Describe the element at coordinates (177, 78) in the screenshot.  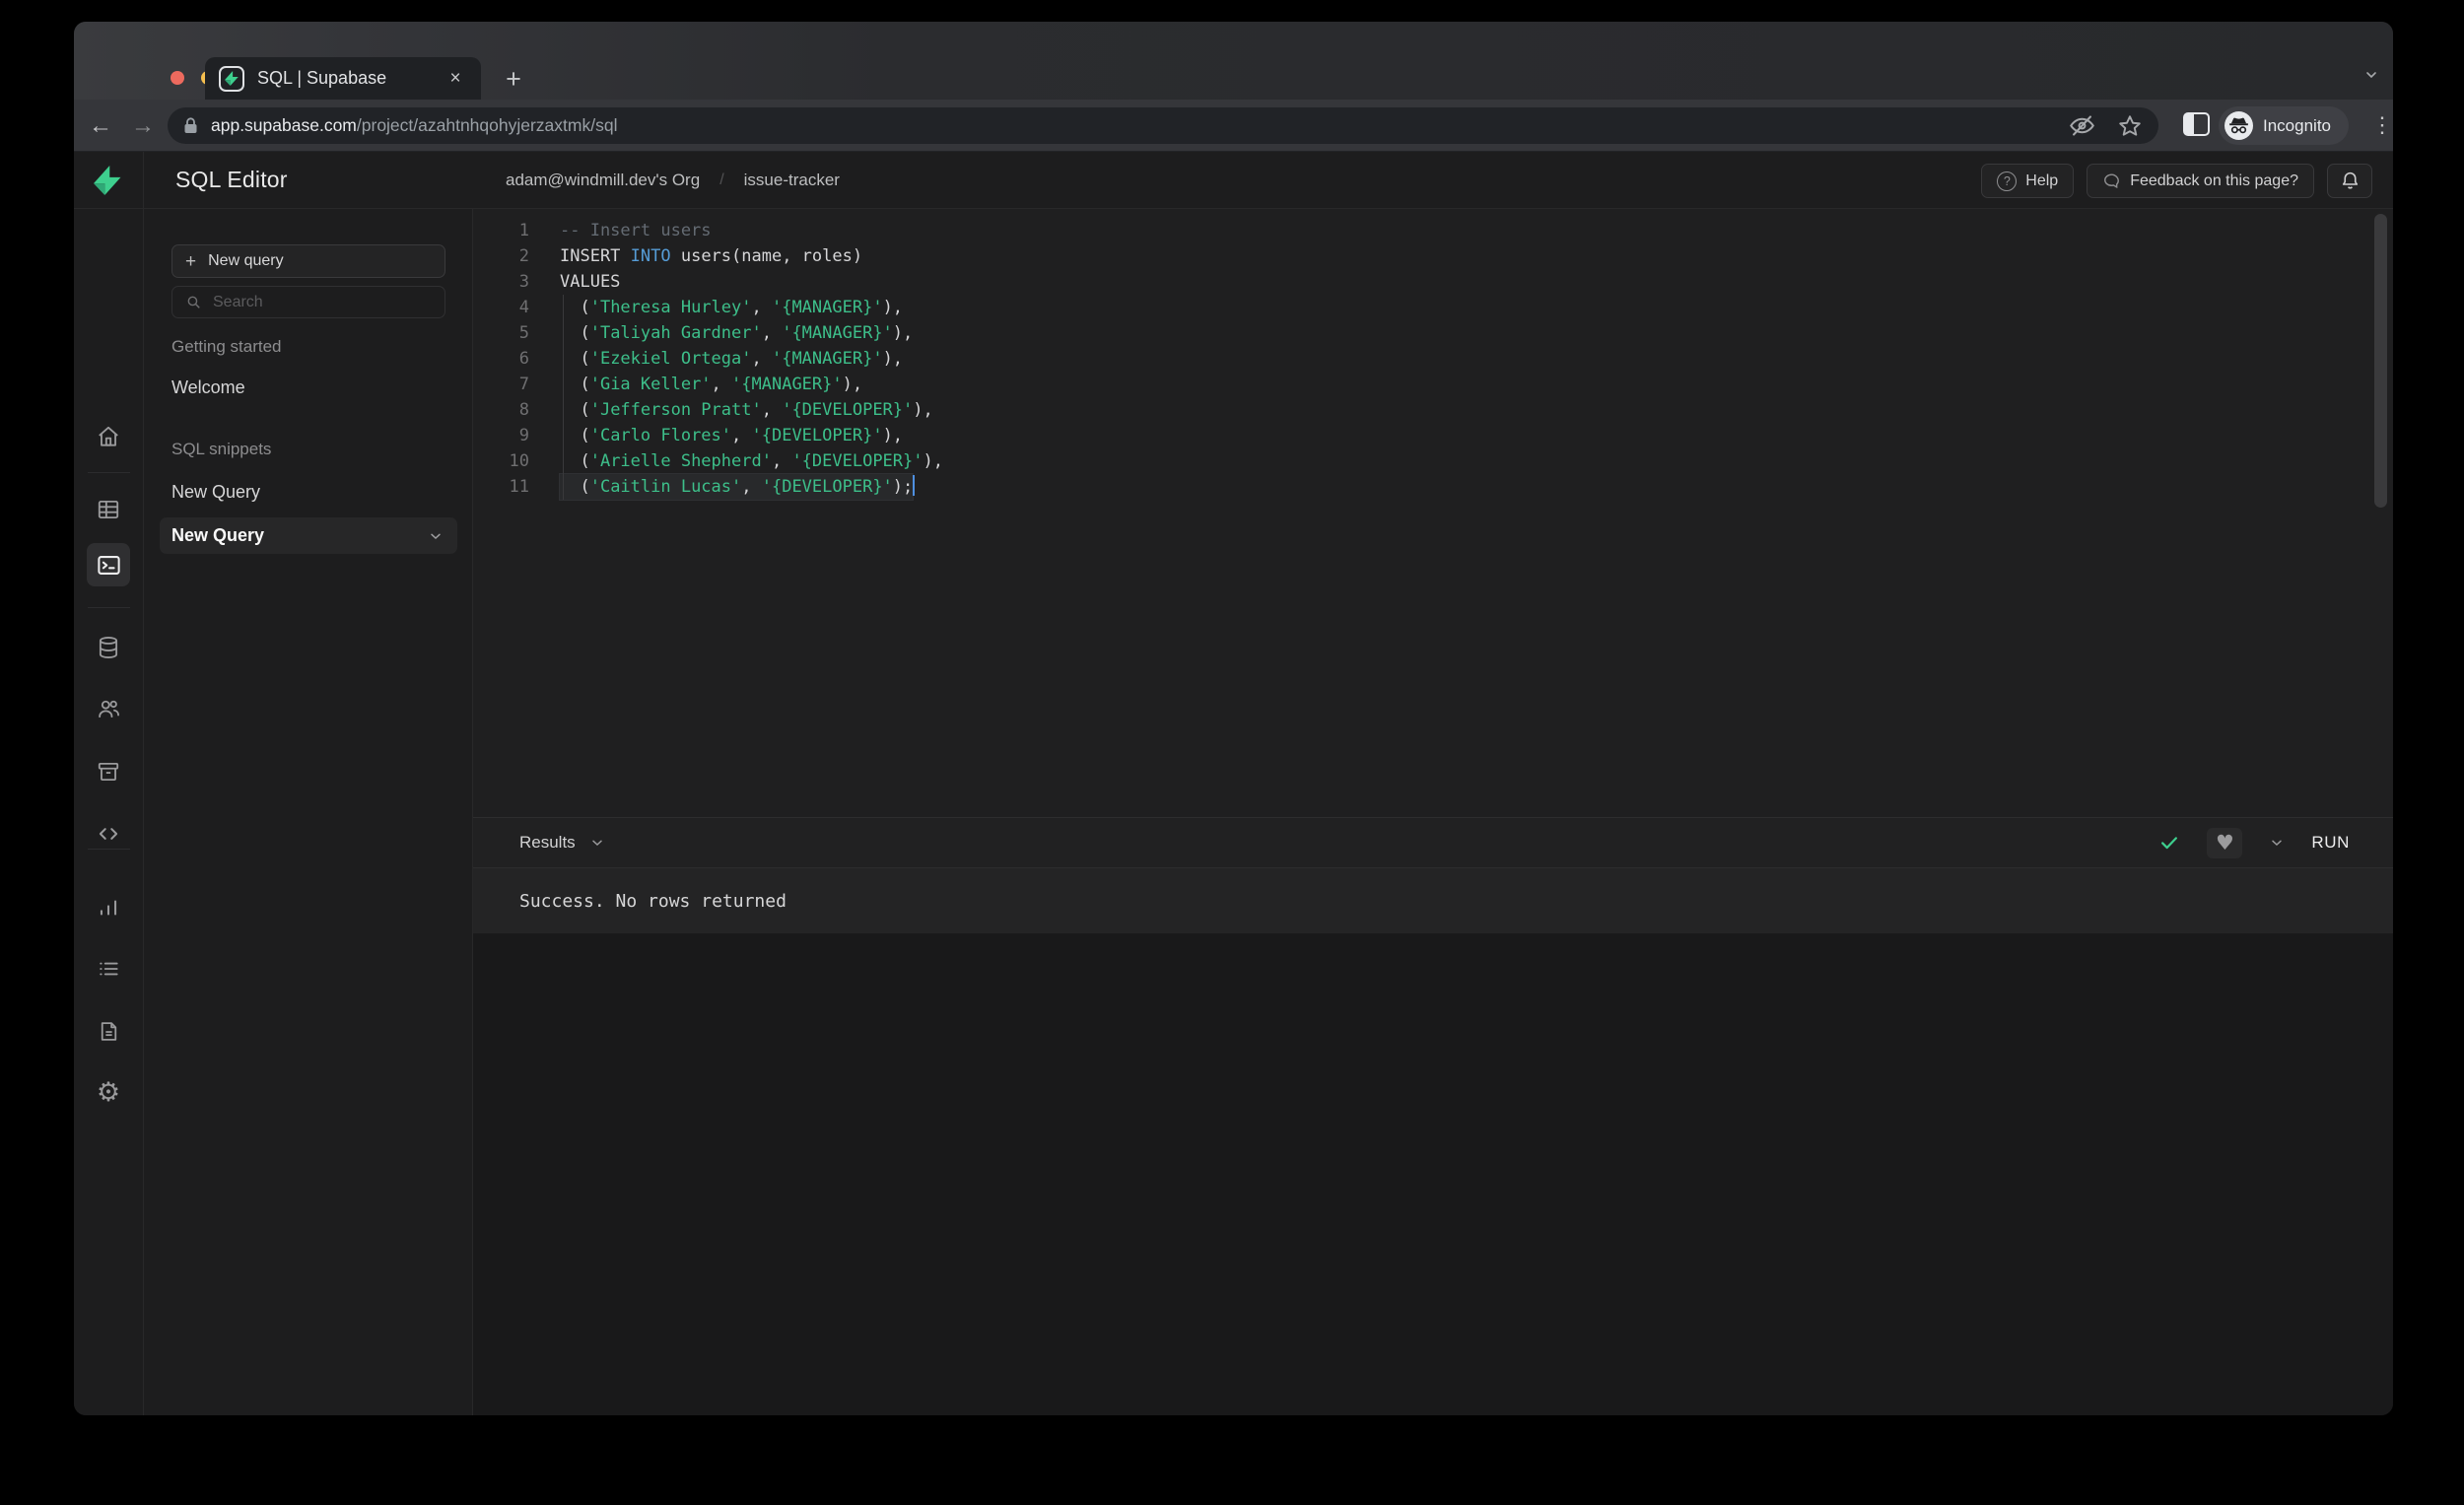
I see `close-window-button` at that location.